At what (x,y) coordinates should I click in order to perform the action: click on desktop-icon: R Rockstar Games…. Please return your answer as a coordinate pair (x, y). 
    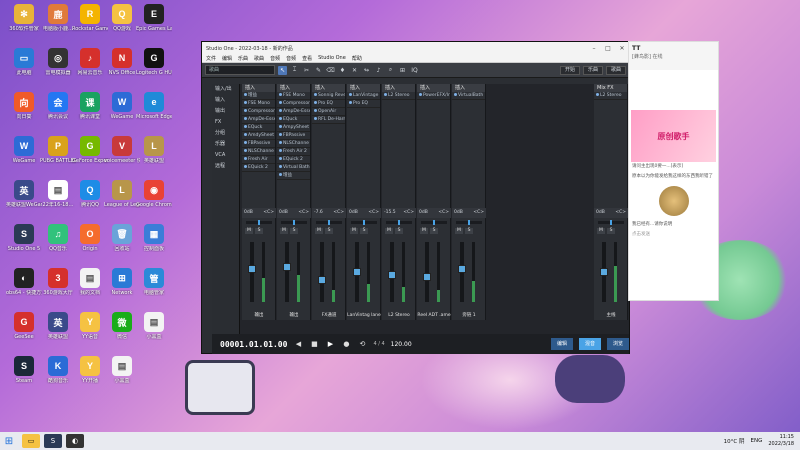
    Looking at the image, I should click on (90, 18).